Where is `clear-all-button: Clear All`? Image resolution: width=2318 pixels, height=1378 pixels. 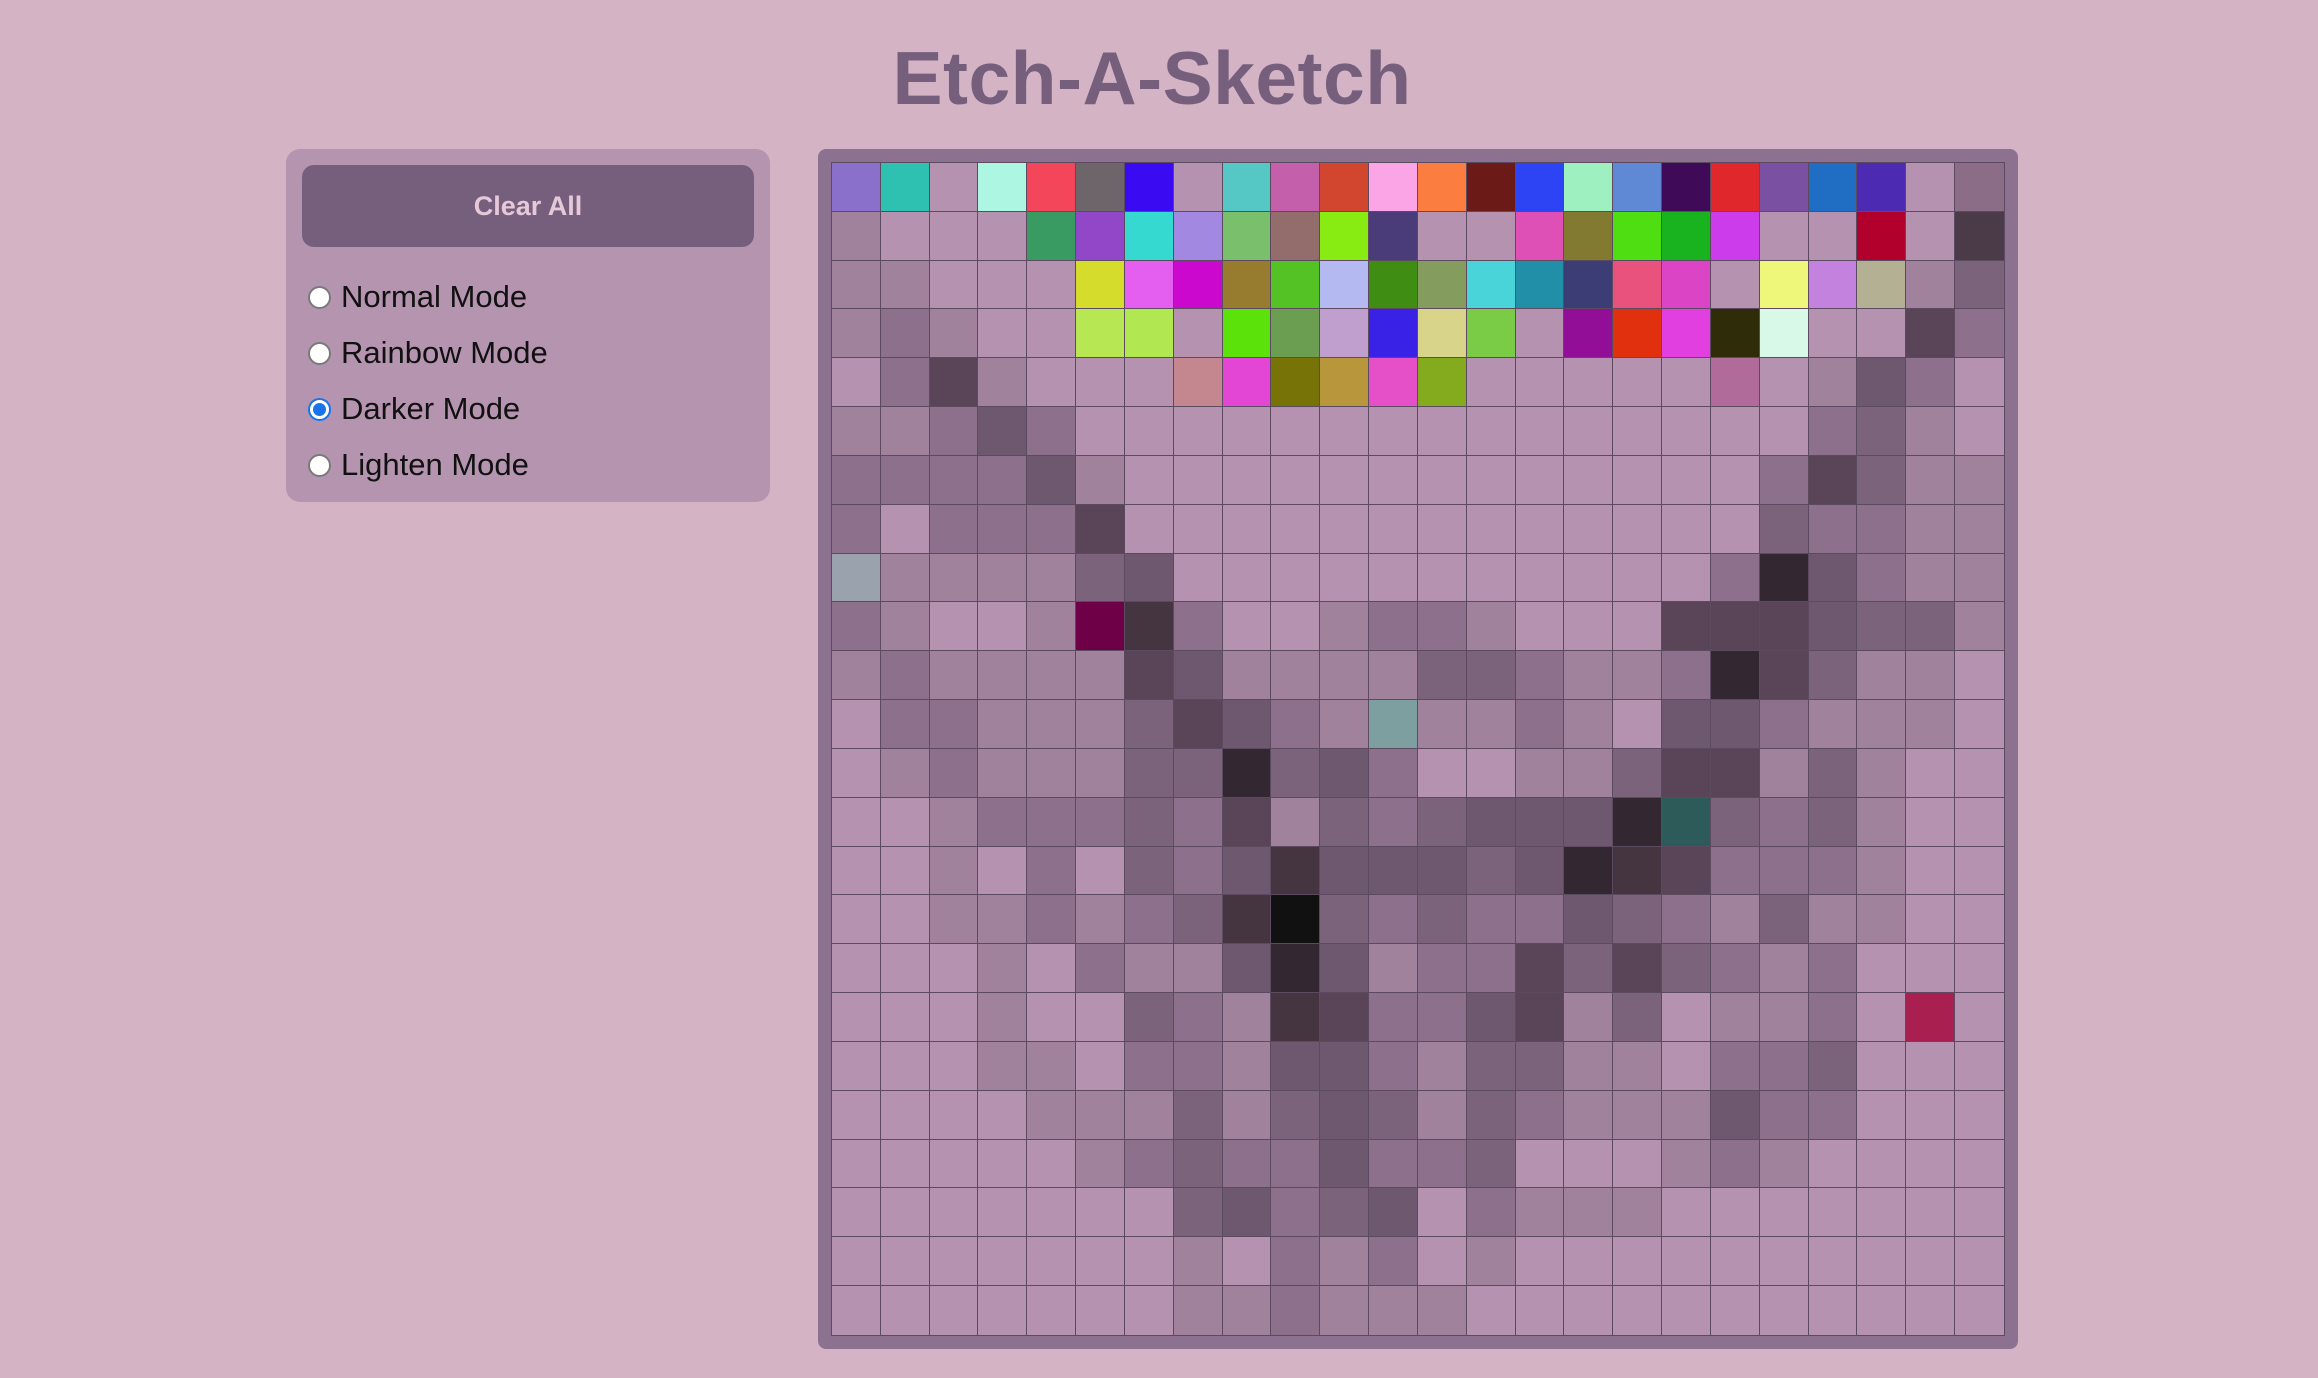
clear-all-button: Clear All is located at coordinates (528, 206).